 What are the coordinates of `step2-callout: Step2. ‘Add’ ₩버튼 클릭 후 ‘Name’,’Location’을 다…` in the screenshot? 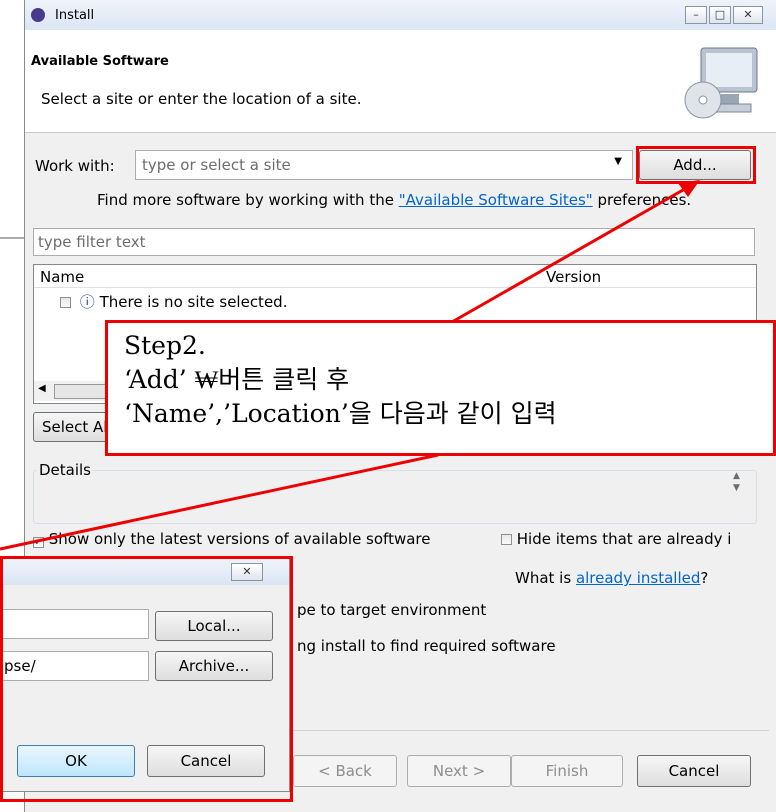 It's located at (440, 388).